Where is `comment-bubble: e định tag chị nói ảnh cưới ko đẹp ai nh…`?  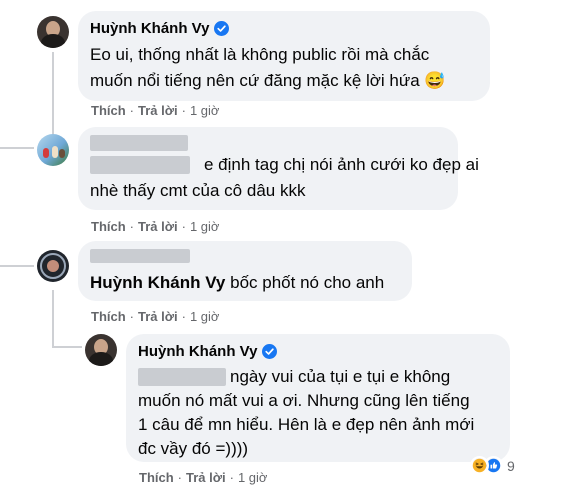 comment-bubble: e định tag chị nói ảnh cưới ko đẹp ai nh… is located at coordinates (278, 168).